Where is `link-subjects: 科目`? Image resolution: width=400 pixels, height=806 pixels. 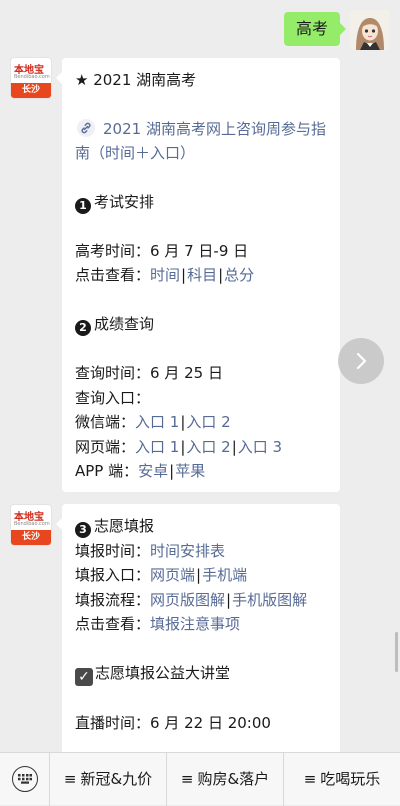 link-subjects: 科目 is located at coordinates (202, 275).